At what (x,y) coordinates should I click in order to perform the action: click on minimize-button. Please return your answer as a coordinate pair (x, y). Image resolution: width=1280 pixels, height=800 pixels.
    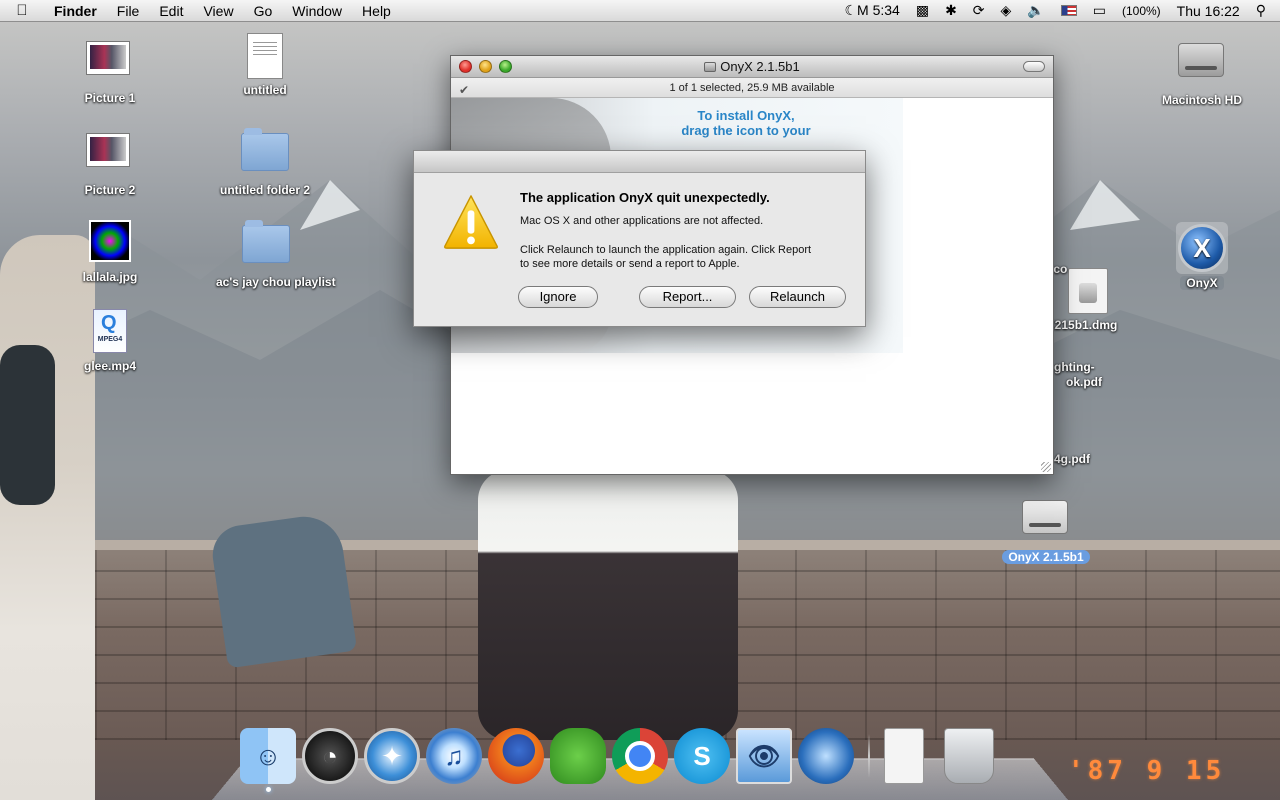
    Looking at the image, I should click on (485, 66).